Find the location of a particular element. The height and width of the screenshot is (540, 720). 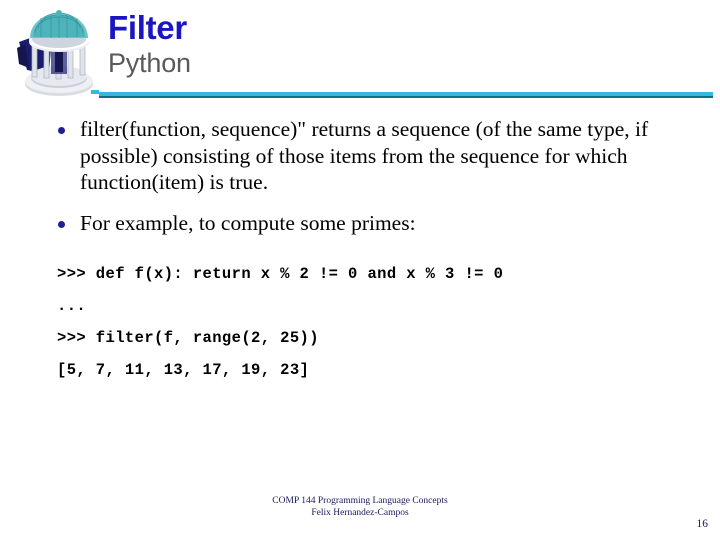

header-divider is located at coordinates (406, 95).